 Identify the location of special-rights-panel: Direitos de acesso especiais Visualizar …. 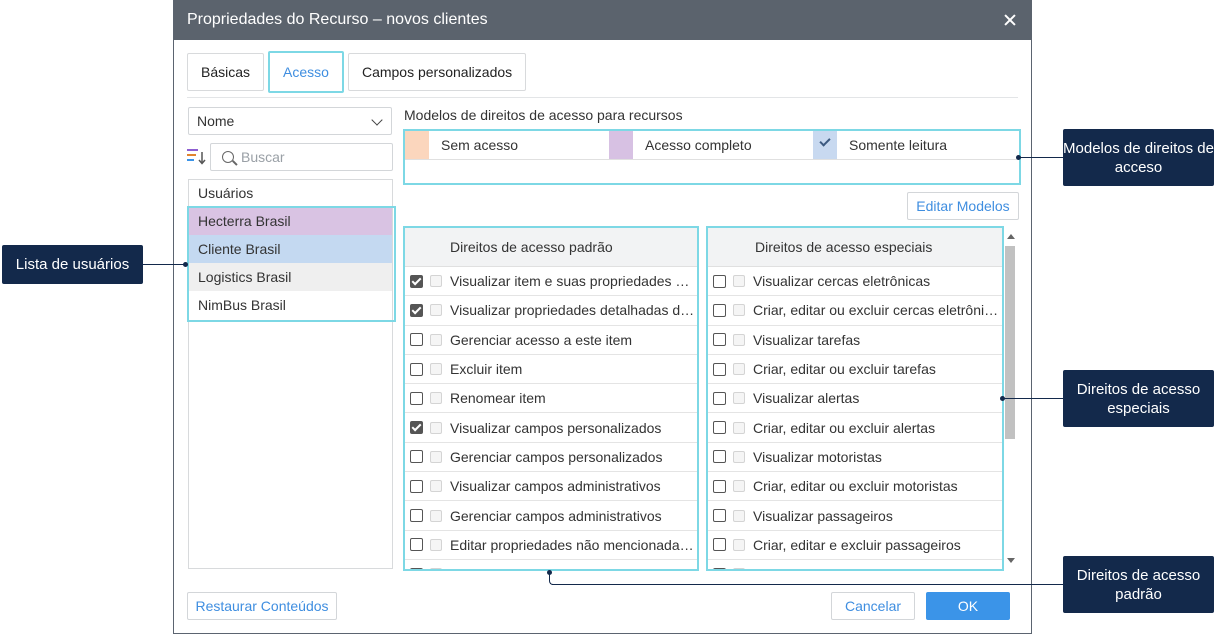
(855, 398).